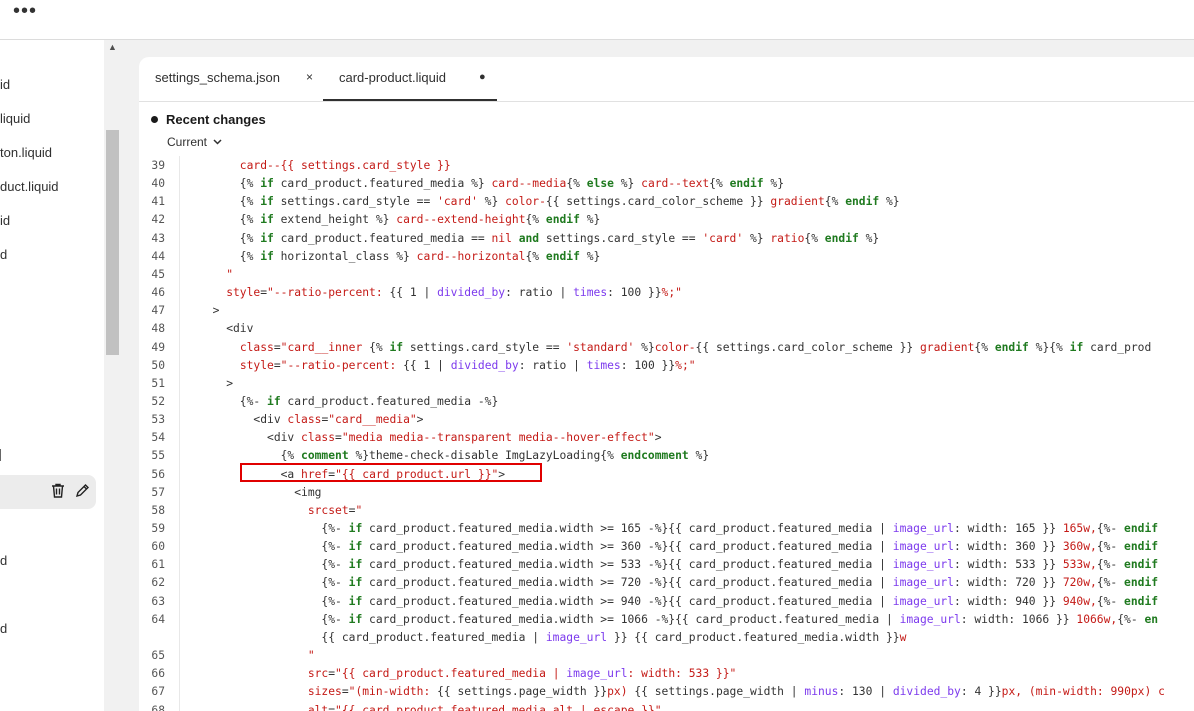 The height and width of the screenshot is (711, 1194). Describe the element at coordinates (158, 238) in the screenshot. I see `line-number: 43` at that location.